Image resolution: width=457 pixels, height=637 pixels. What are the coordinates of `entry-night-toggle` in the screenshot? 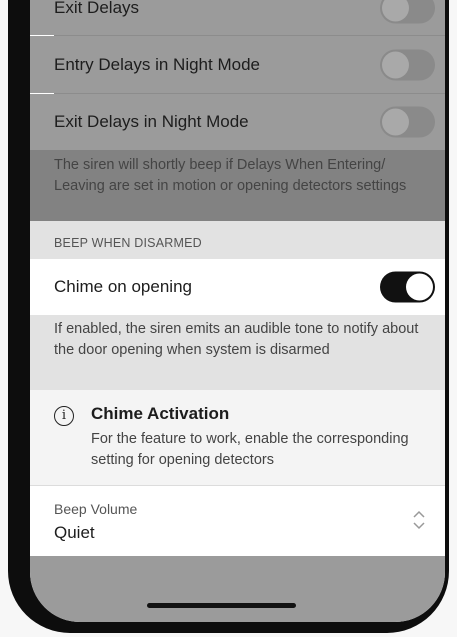 It's located at (407, 64).